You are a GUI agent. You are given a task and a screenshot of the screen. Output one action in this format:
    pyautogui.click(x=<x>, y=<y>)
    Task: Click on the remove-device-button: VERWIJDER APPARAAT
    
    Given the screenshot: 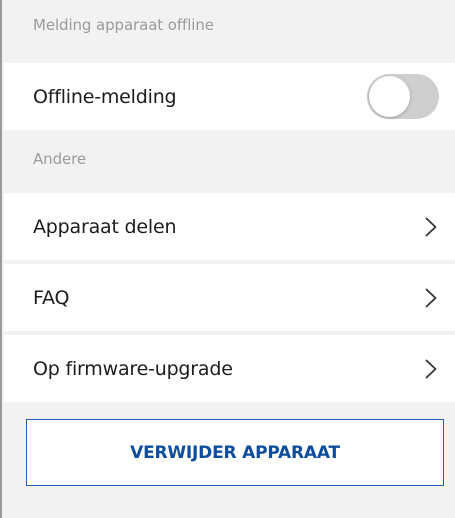 What is the action you would take?
    pyautogui.click(x=235, y=452)
    